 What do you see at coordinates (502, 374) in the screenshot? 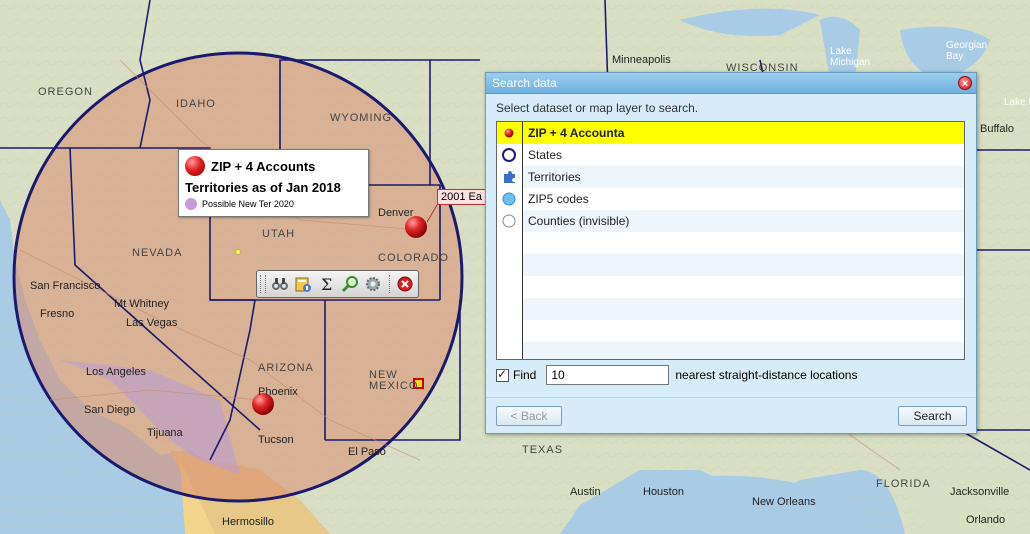
I see `find-checkbox` at bounding box center [502, 374].